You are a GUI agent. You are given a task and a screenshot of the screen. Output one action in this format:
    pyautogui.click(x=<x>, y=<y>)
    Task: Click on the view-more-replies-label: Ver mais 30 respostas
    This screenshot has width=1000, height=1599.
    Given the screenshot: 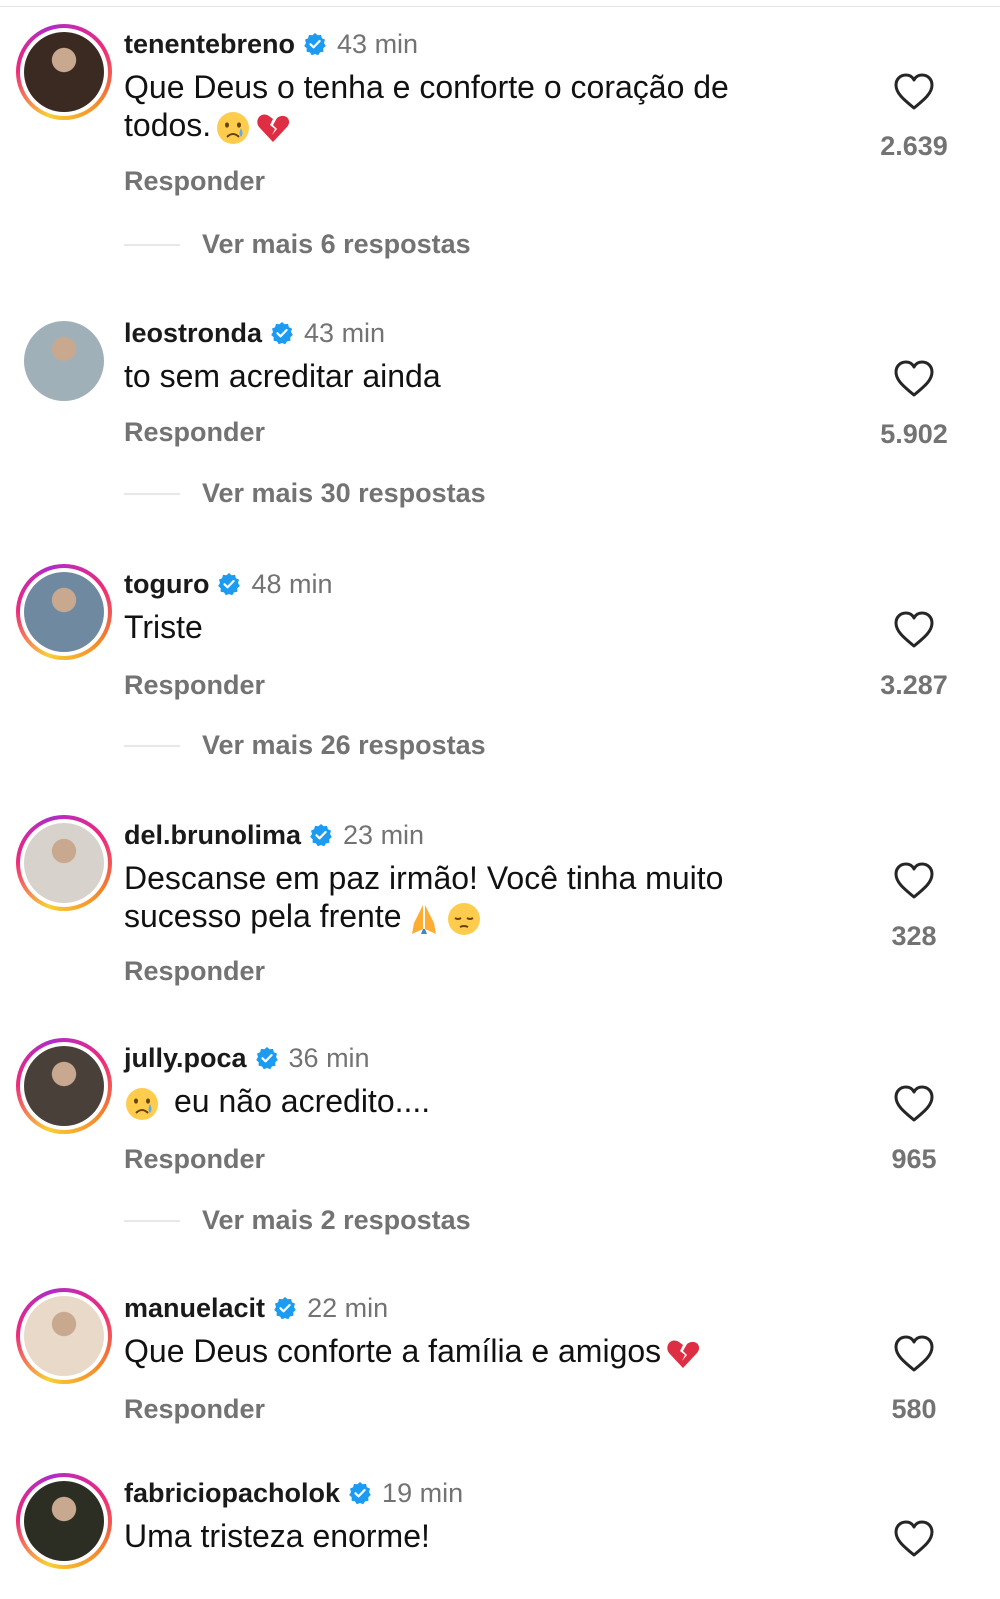 What is the action you would take?
    pyautogui.click(x=344, y=493)
    